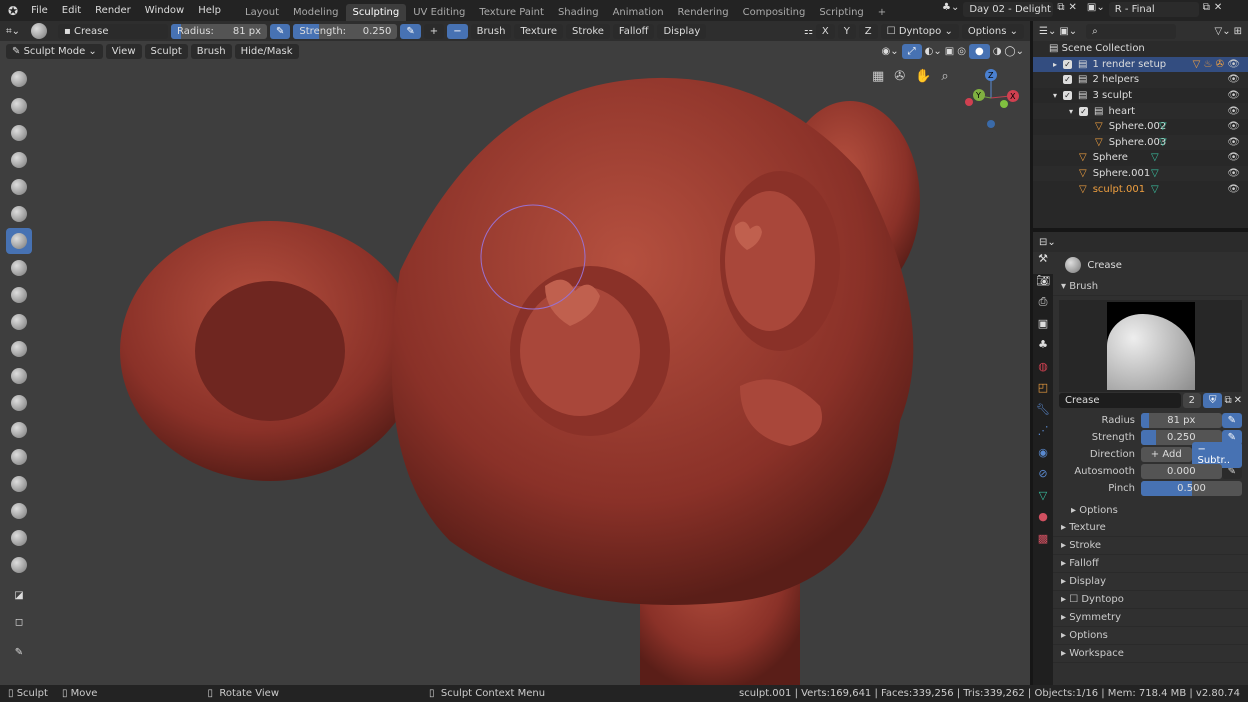 This screenshot has height=702, width=1248. I want to click on xray-icon: ▣, so click(949, 51).